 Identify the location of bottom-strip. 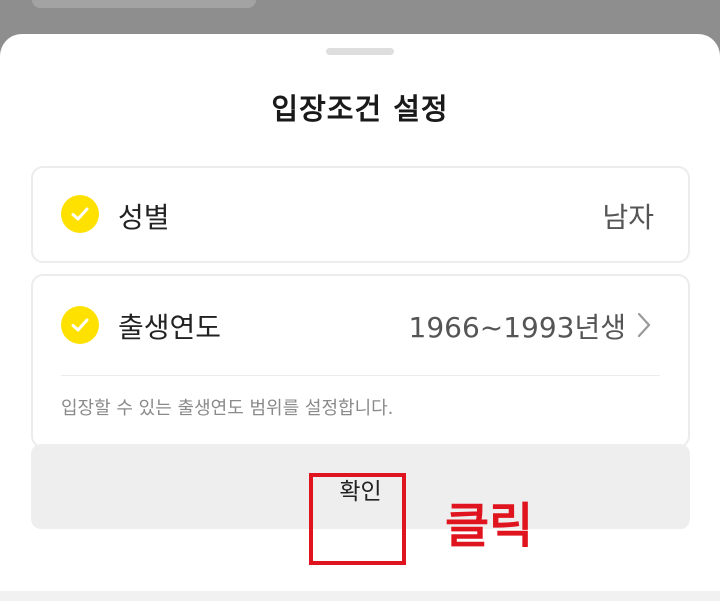
(360, 596).